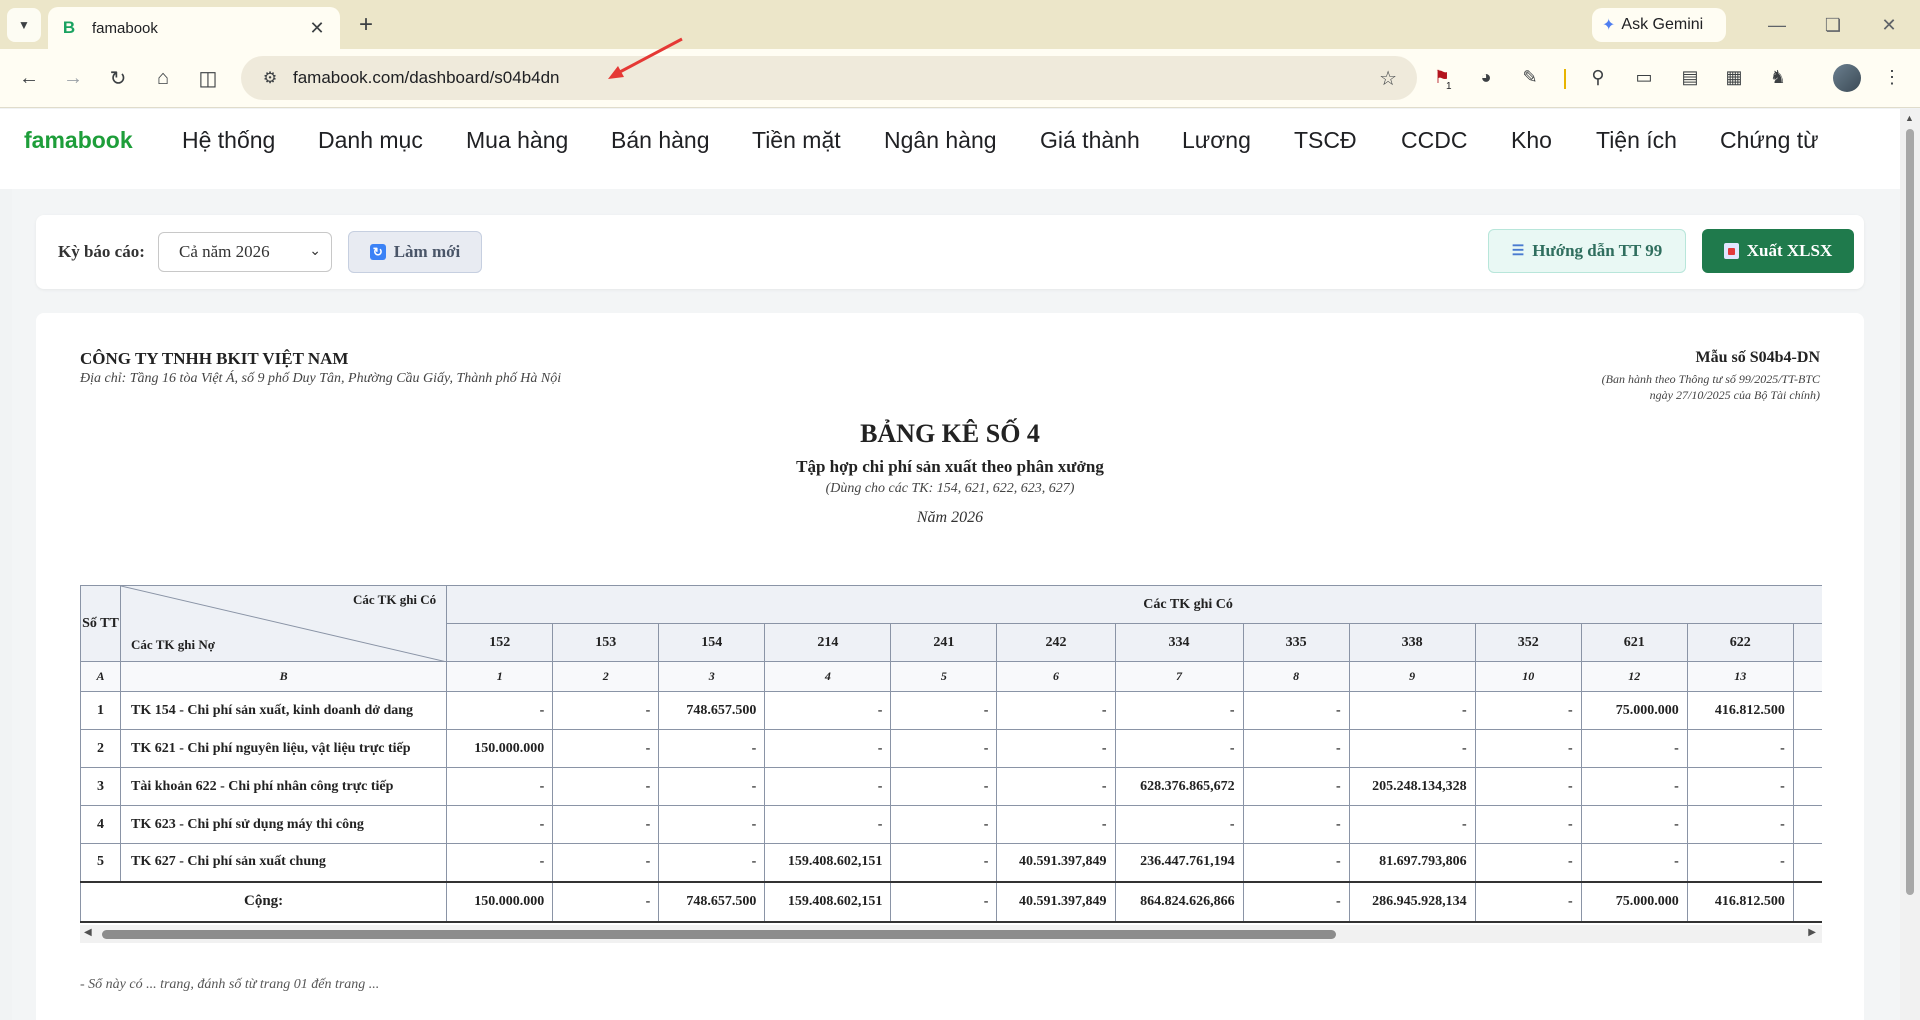 The image size is (1920, 1020). I want to click on new-tab-button: +, so click(366, 25).